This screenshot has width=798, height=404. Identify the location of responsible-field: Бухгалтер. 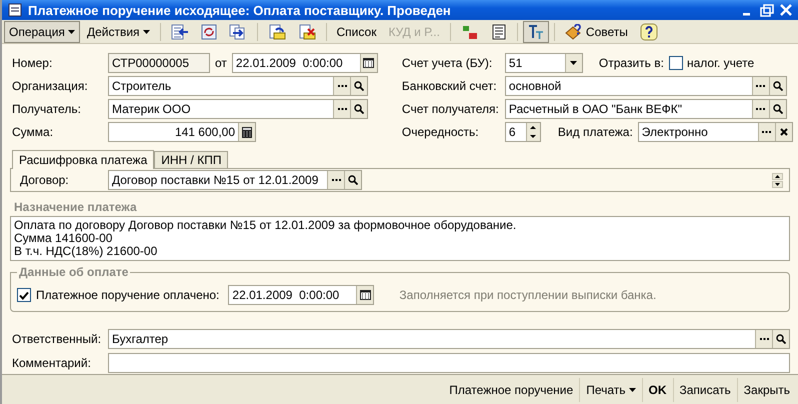
(449, 339).